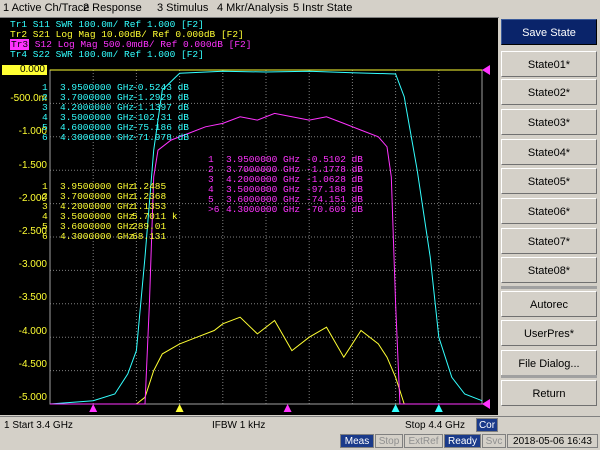  Describe the element at coordinates (28, 99) in the screenshot. I see `y-tick-label: -500.0m` at that location.